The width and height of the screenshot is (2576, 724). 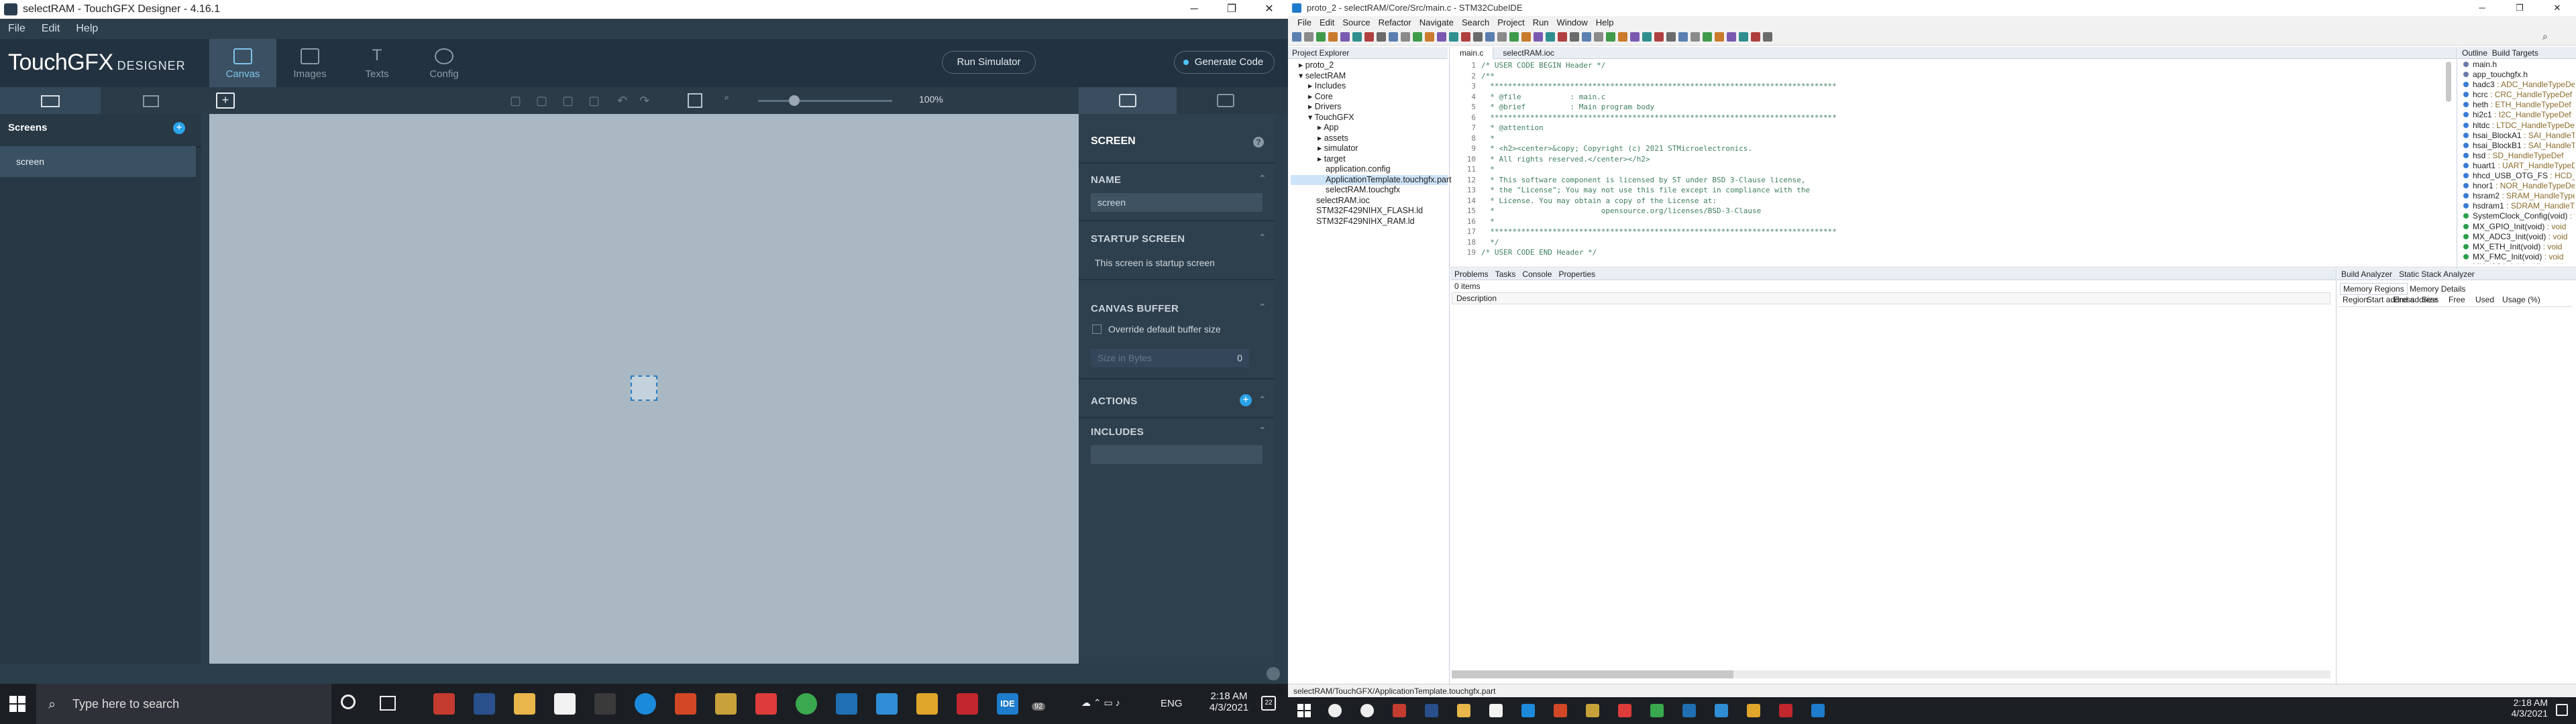 What do you see at coordinates (1475, 22) in the screenshot?
I see `menu-search: Search` at bounding box center [1475, 22].